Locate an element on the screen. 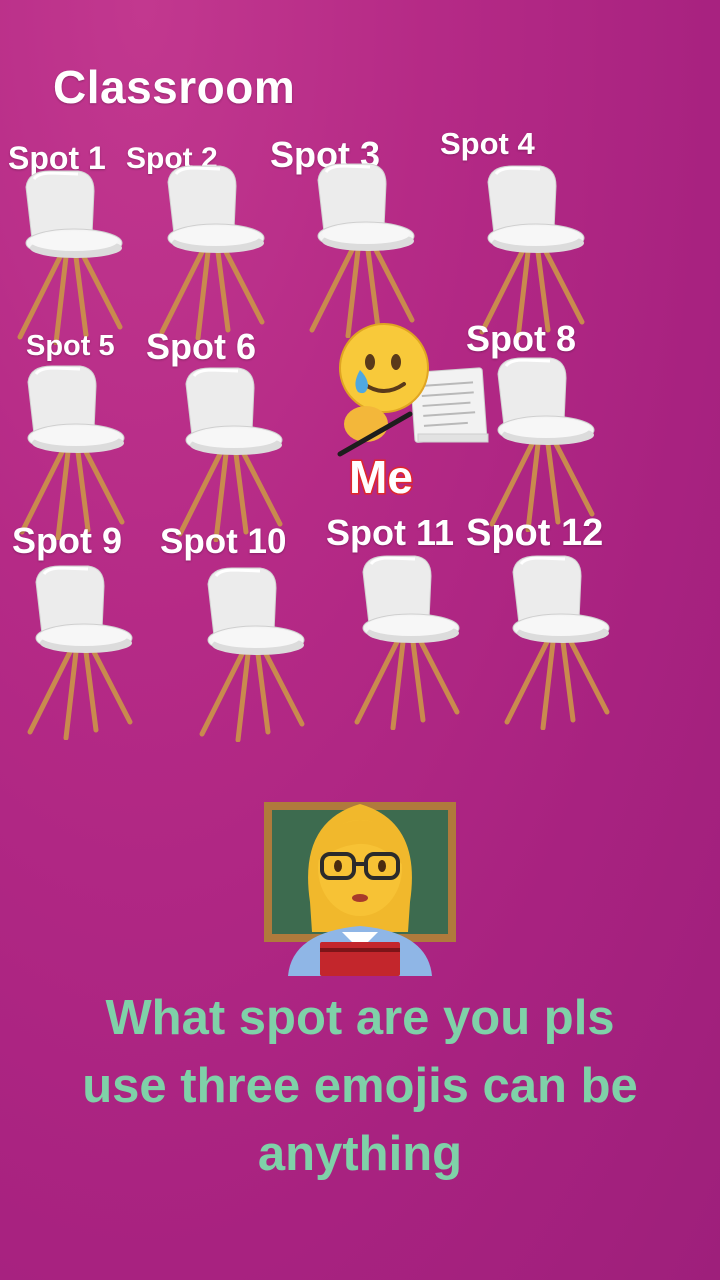 Image resolution: width=720 pixels, height=1280 pixels. me-label: Me is located at coordinates (381, 477).